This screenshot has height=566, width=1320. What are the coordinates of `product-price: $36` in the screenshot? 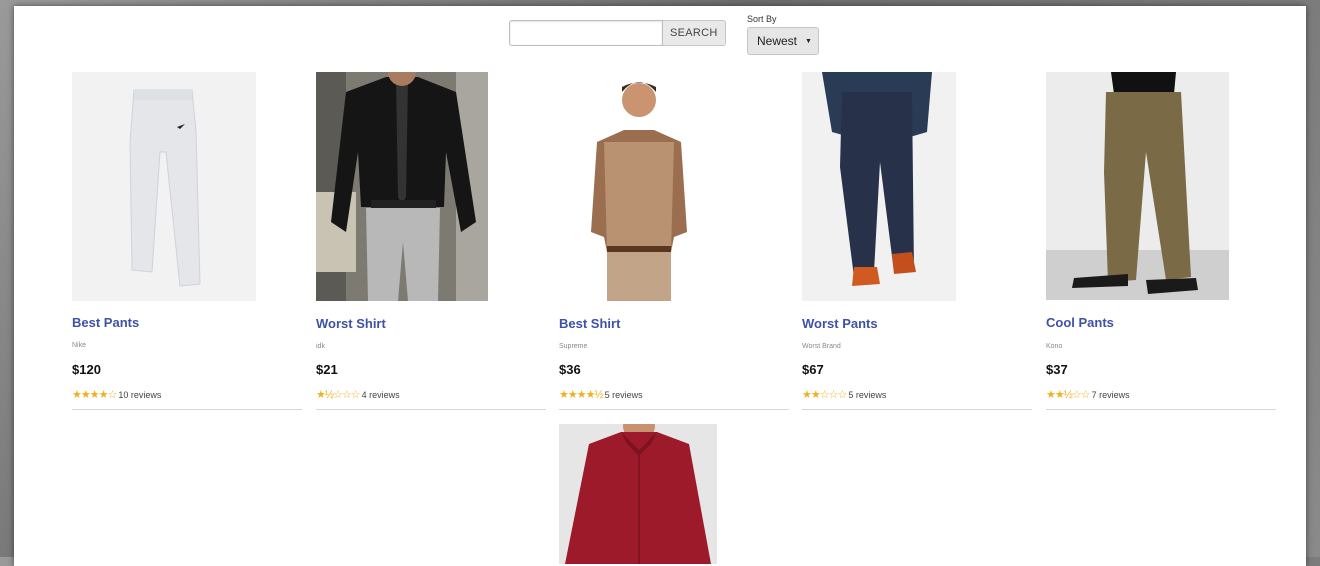 It's located at (570, 369).